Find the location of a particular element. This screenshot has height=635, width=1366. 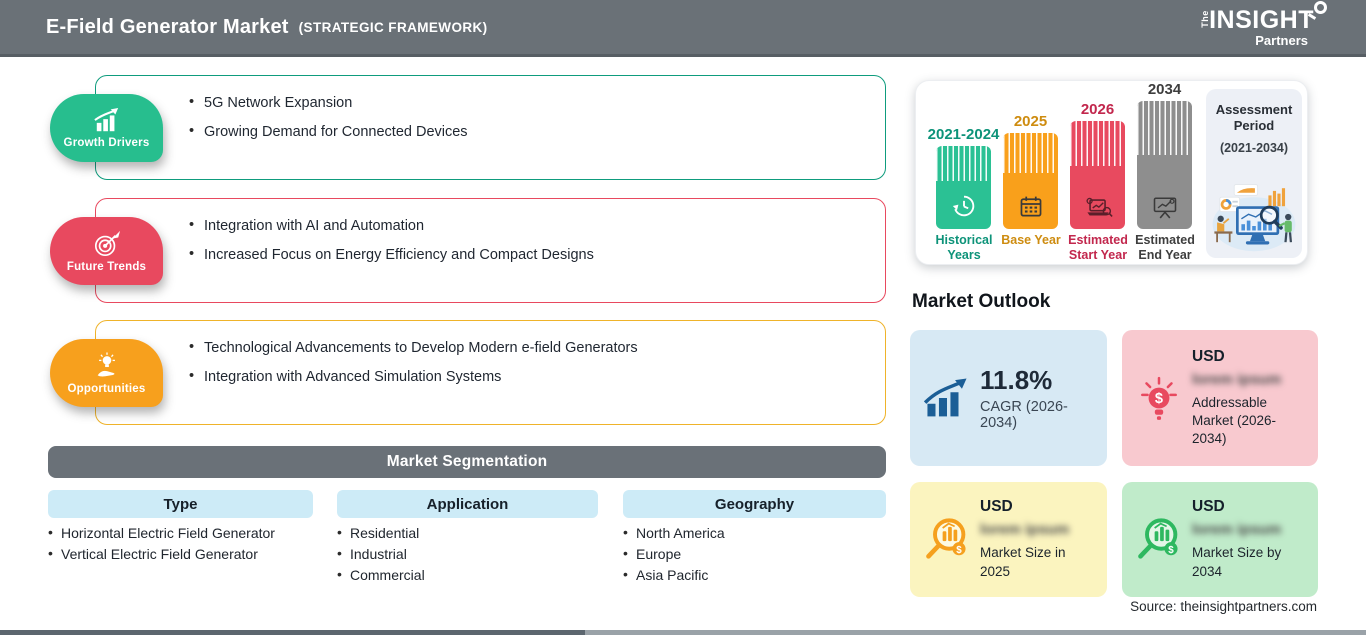

card-text: 11.8% CAGR (2026-2034) is located at coordinates (1039, 398).